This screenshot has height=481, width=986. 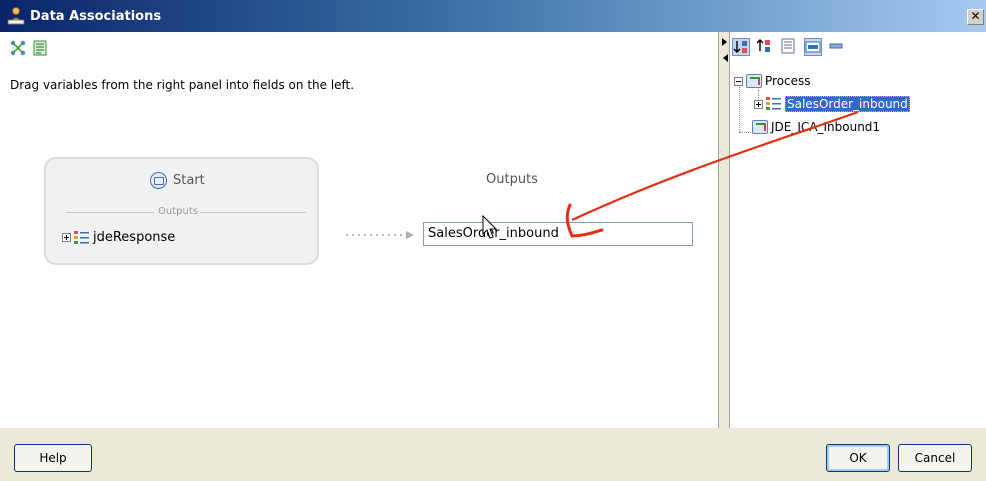 I want to click on outputs-divider: Outputs, so click(x=186, y=211).